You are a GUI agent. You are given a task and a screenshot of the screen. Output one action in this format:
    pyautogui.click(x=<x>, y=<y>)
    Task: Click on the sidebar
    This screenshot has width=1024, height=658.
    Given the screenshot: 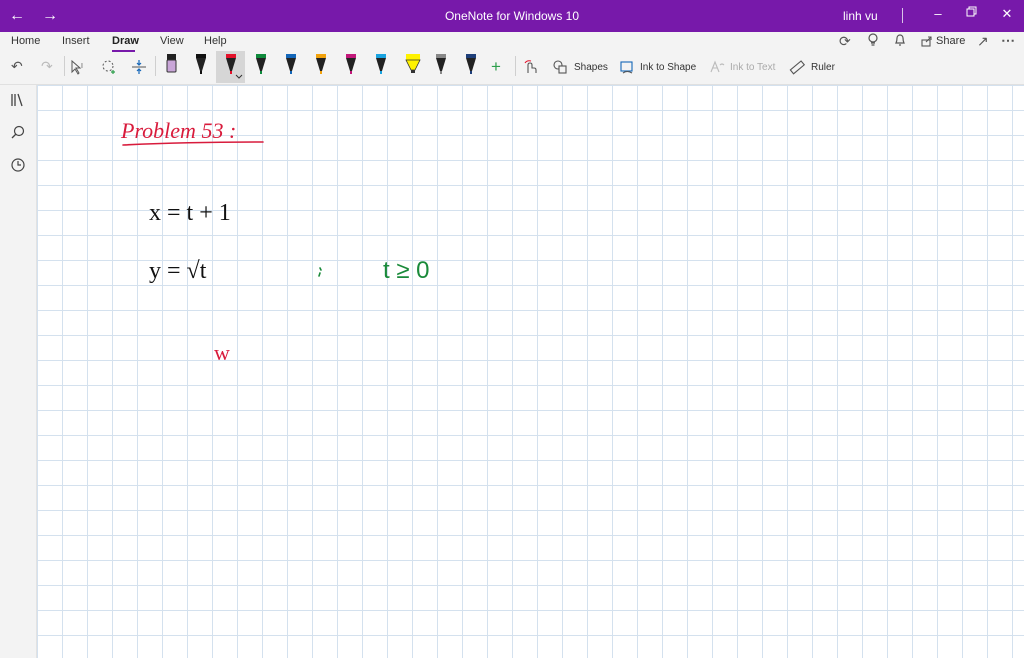 What is the action you would take?
    pyautogui.click(x=18, y=371)
    